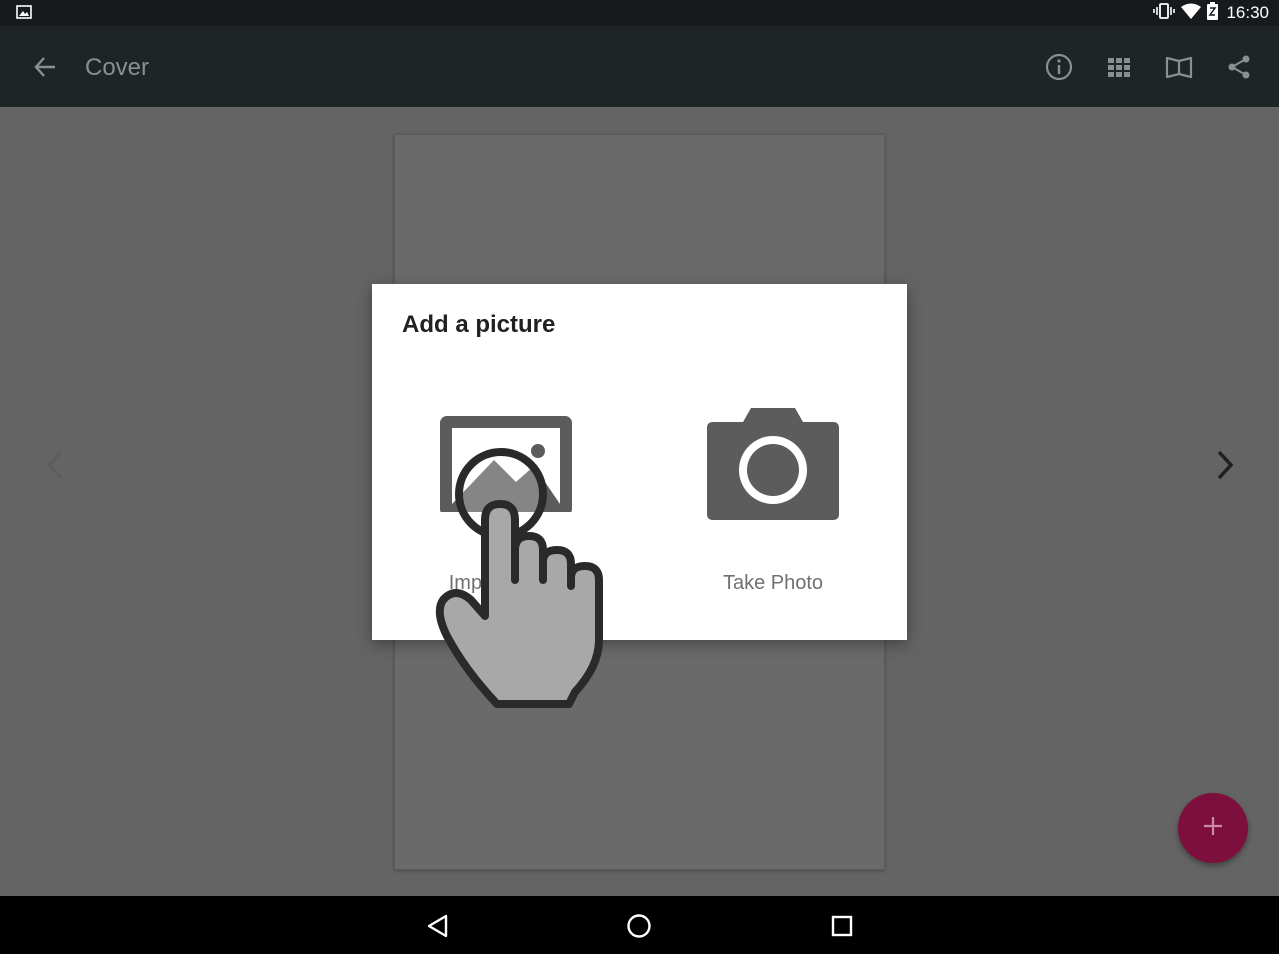 This screenshot has height=954, width=1279. I want to click on home-circle-icon, so click(639, 926).